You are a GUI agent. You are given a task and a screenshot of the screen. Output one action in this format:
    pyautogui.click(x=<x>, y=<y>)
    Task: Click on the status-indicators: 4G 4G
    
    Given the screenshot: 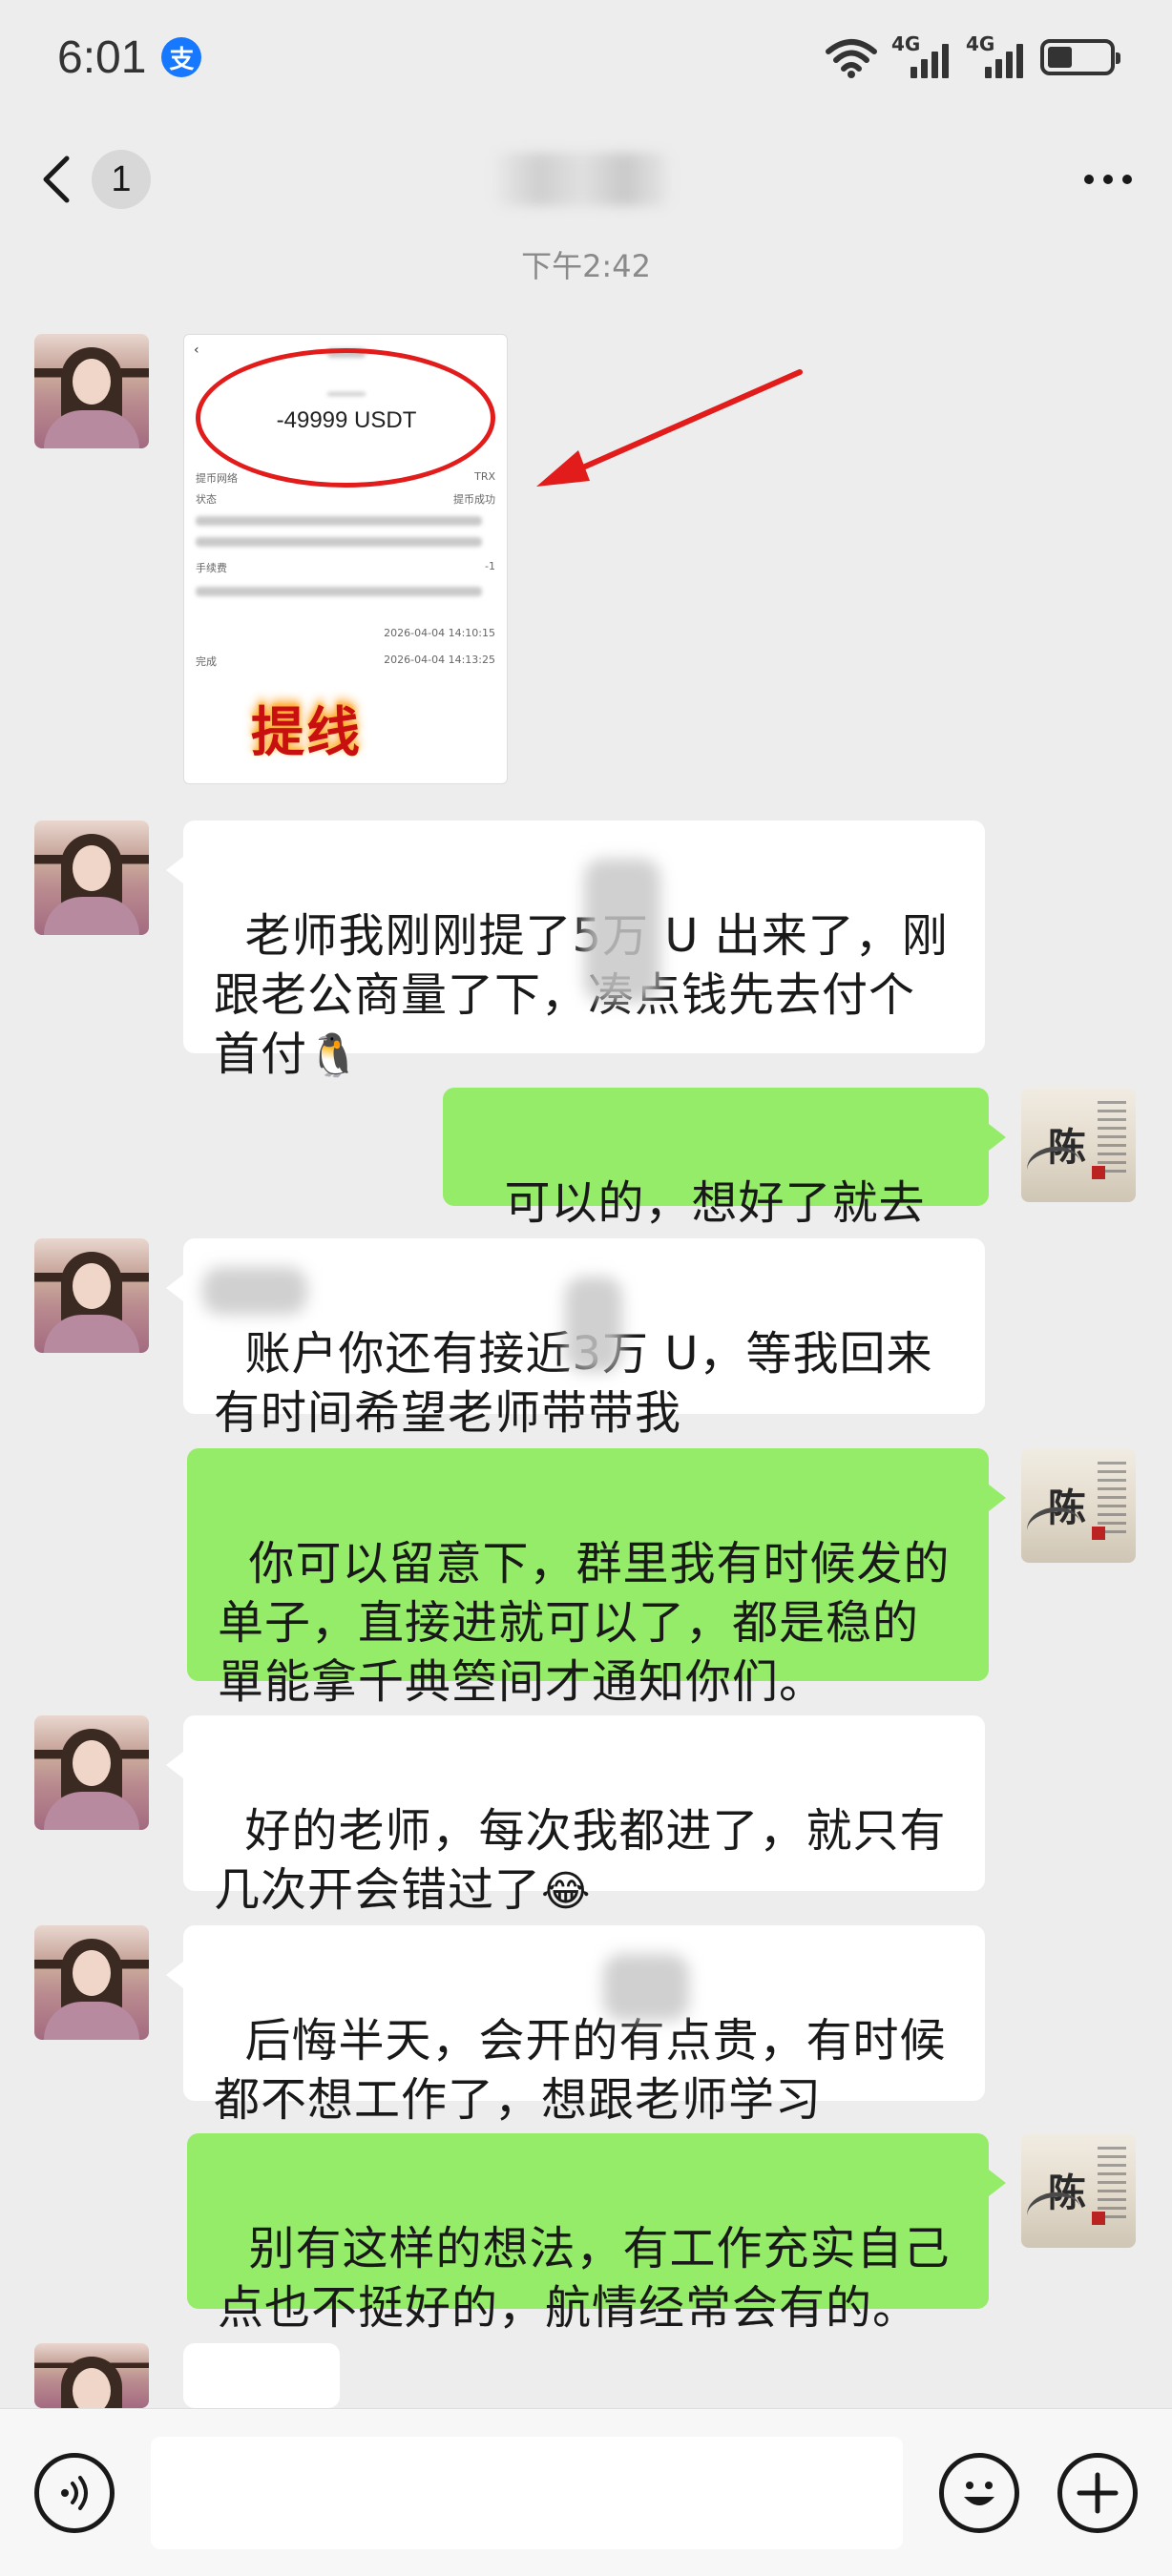 What is the action you would take?
    pyautogui.click(x=972, y=55)
    